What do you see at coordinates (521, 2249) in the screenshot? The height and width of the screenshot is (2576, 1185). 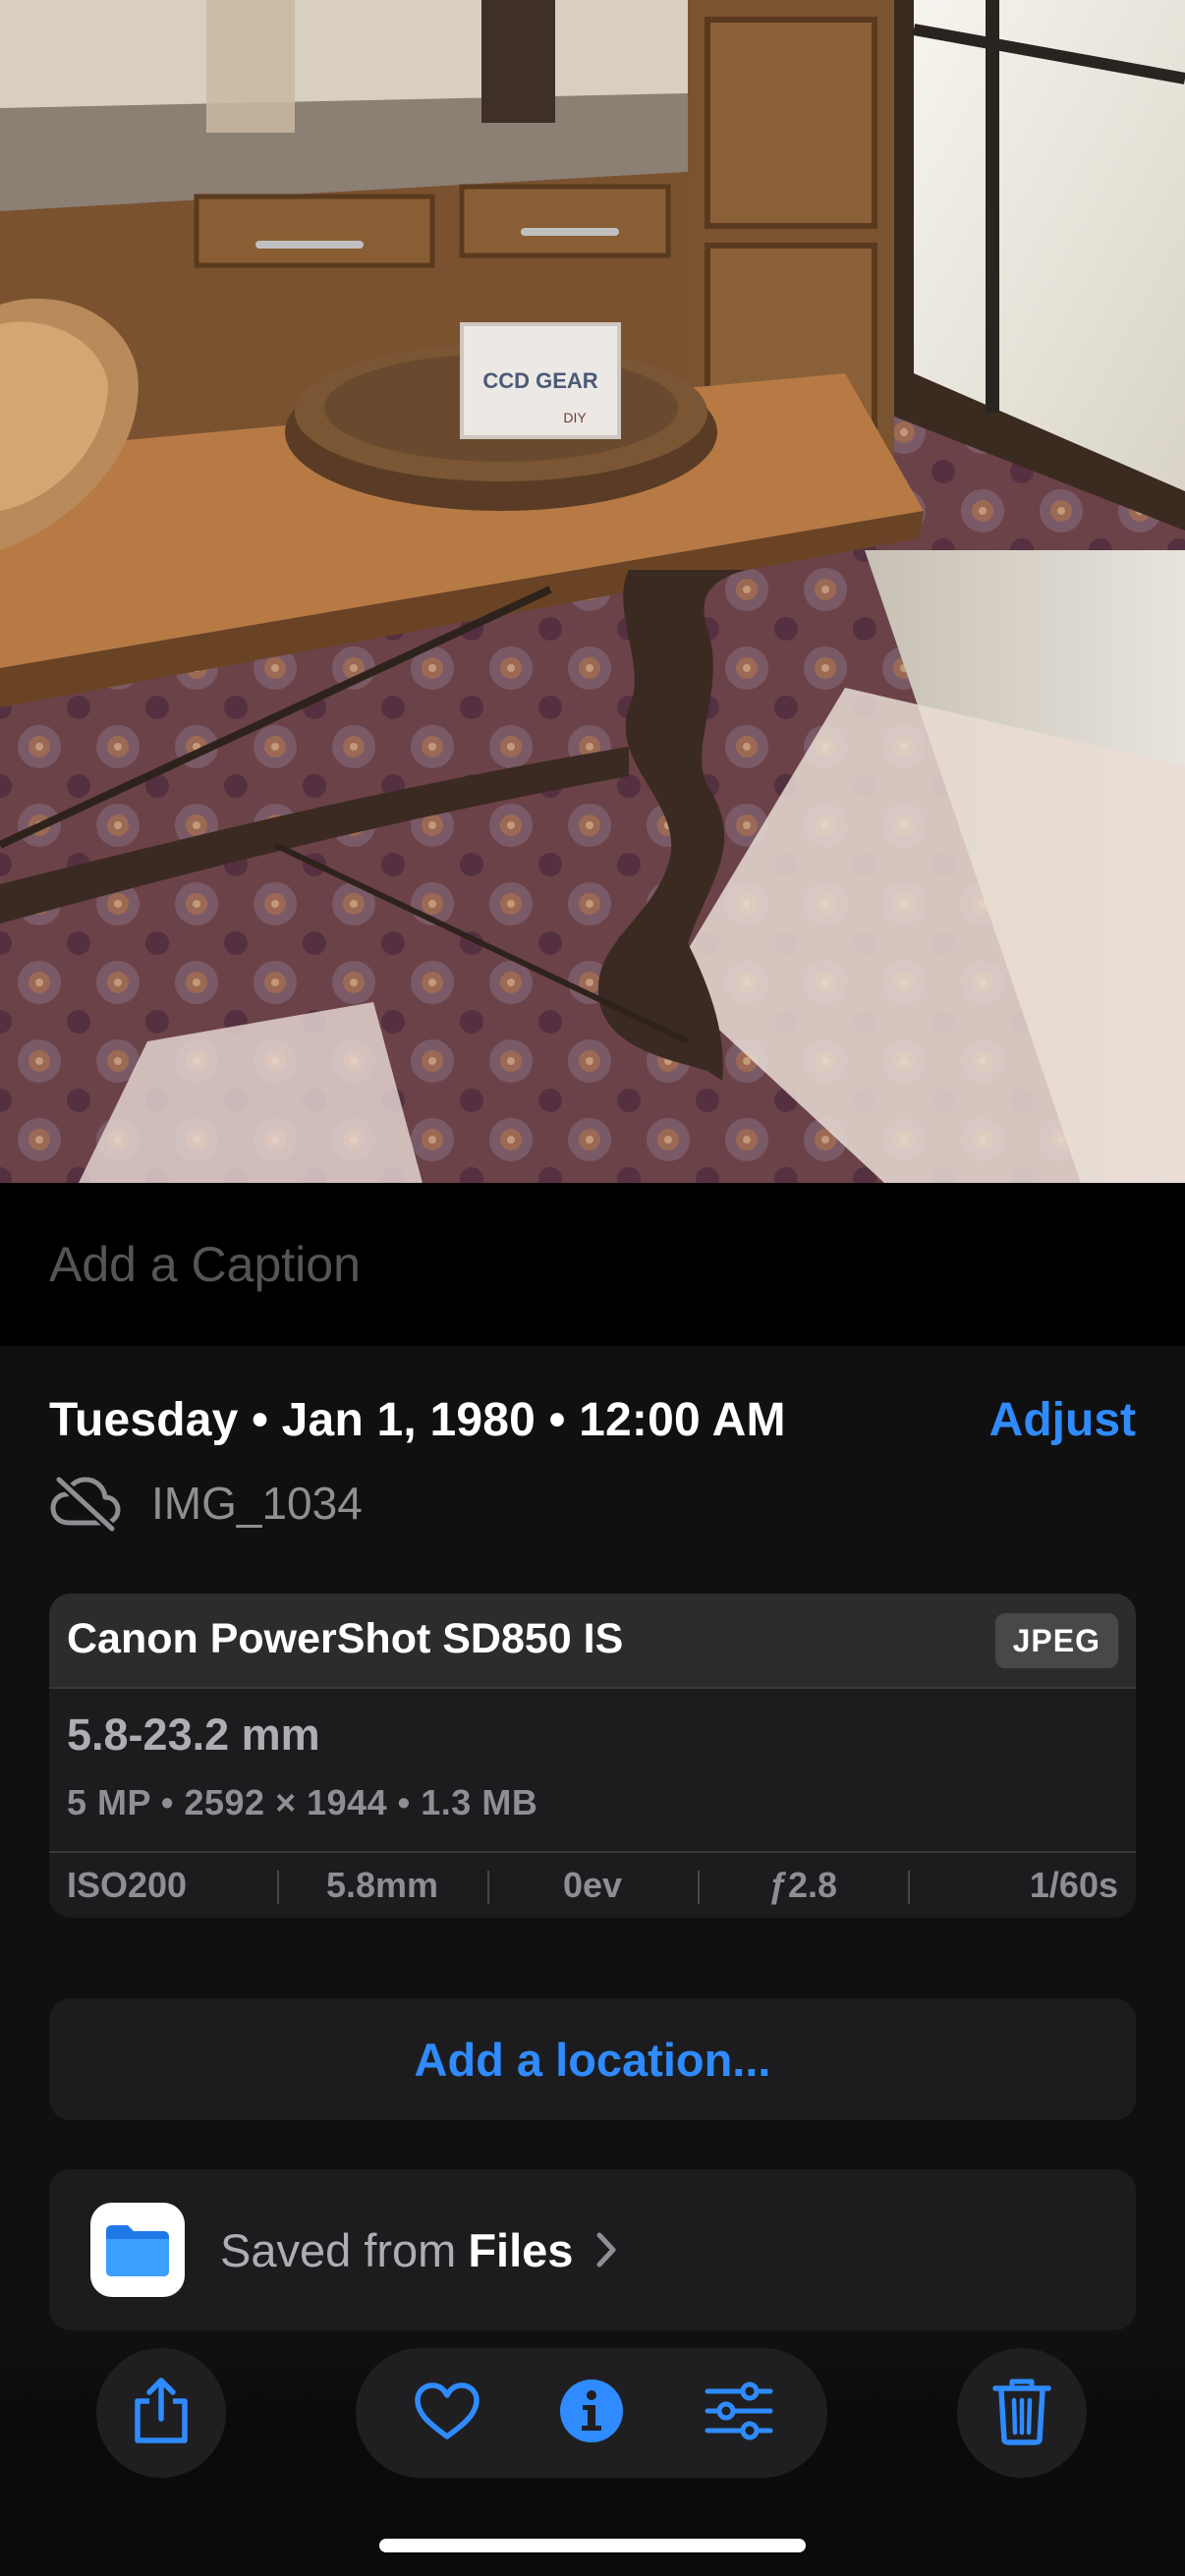 I see `saved-from-app: Files` at bounding box center [521, 2249].